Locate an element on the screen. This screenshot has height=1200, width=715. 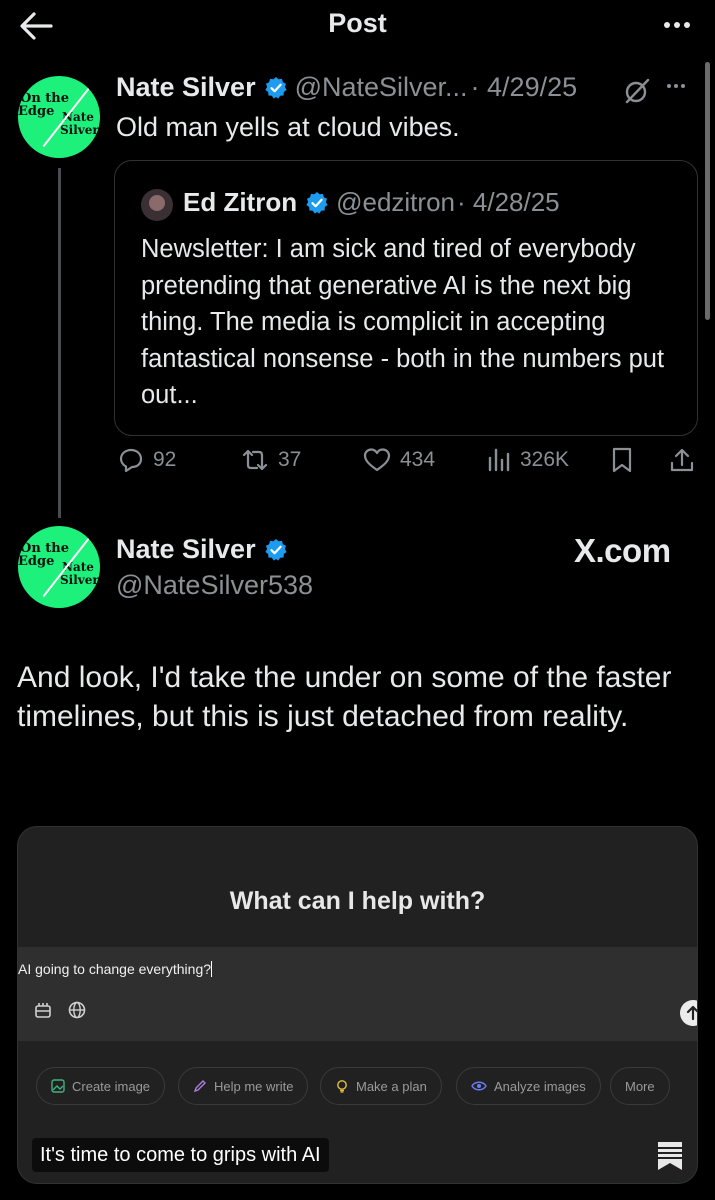
action-bar: 92 37 434 326K is located at coordinates (357, 466).